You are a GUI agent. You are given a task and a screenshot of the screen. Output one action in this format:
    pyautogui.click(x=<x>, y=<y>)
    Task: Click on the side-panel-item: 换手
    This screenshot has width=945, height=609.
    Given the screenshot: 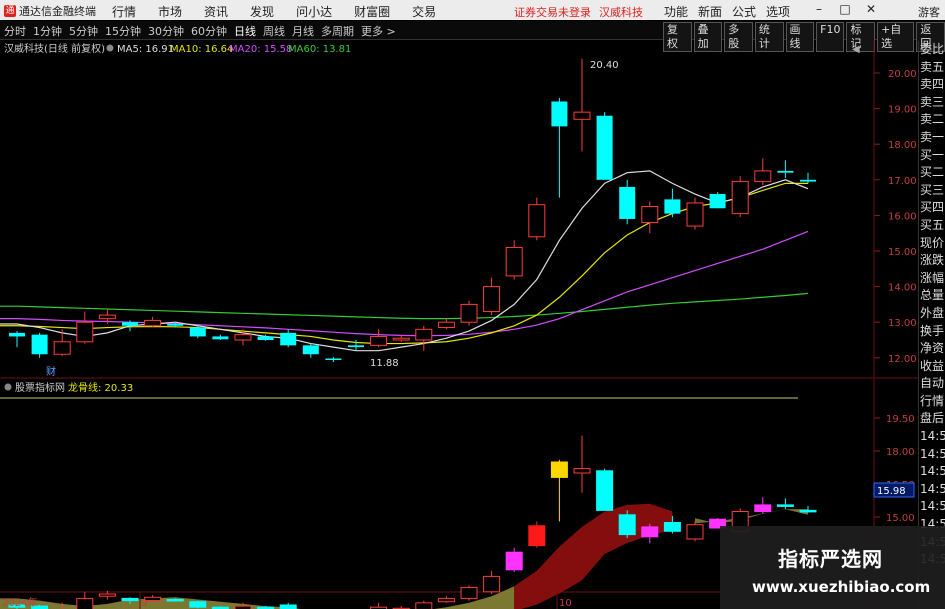 What is the action you would take?
    pyautogui.click(x=932, y=332)
    